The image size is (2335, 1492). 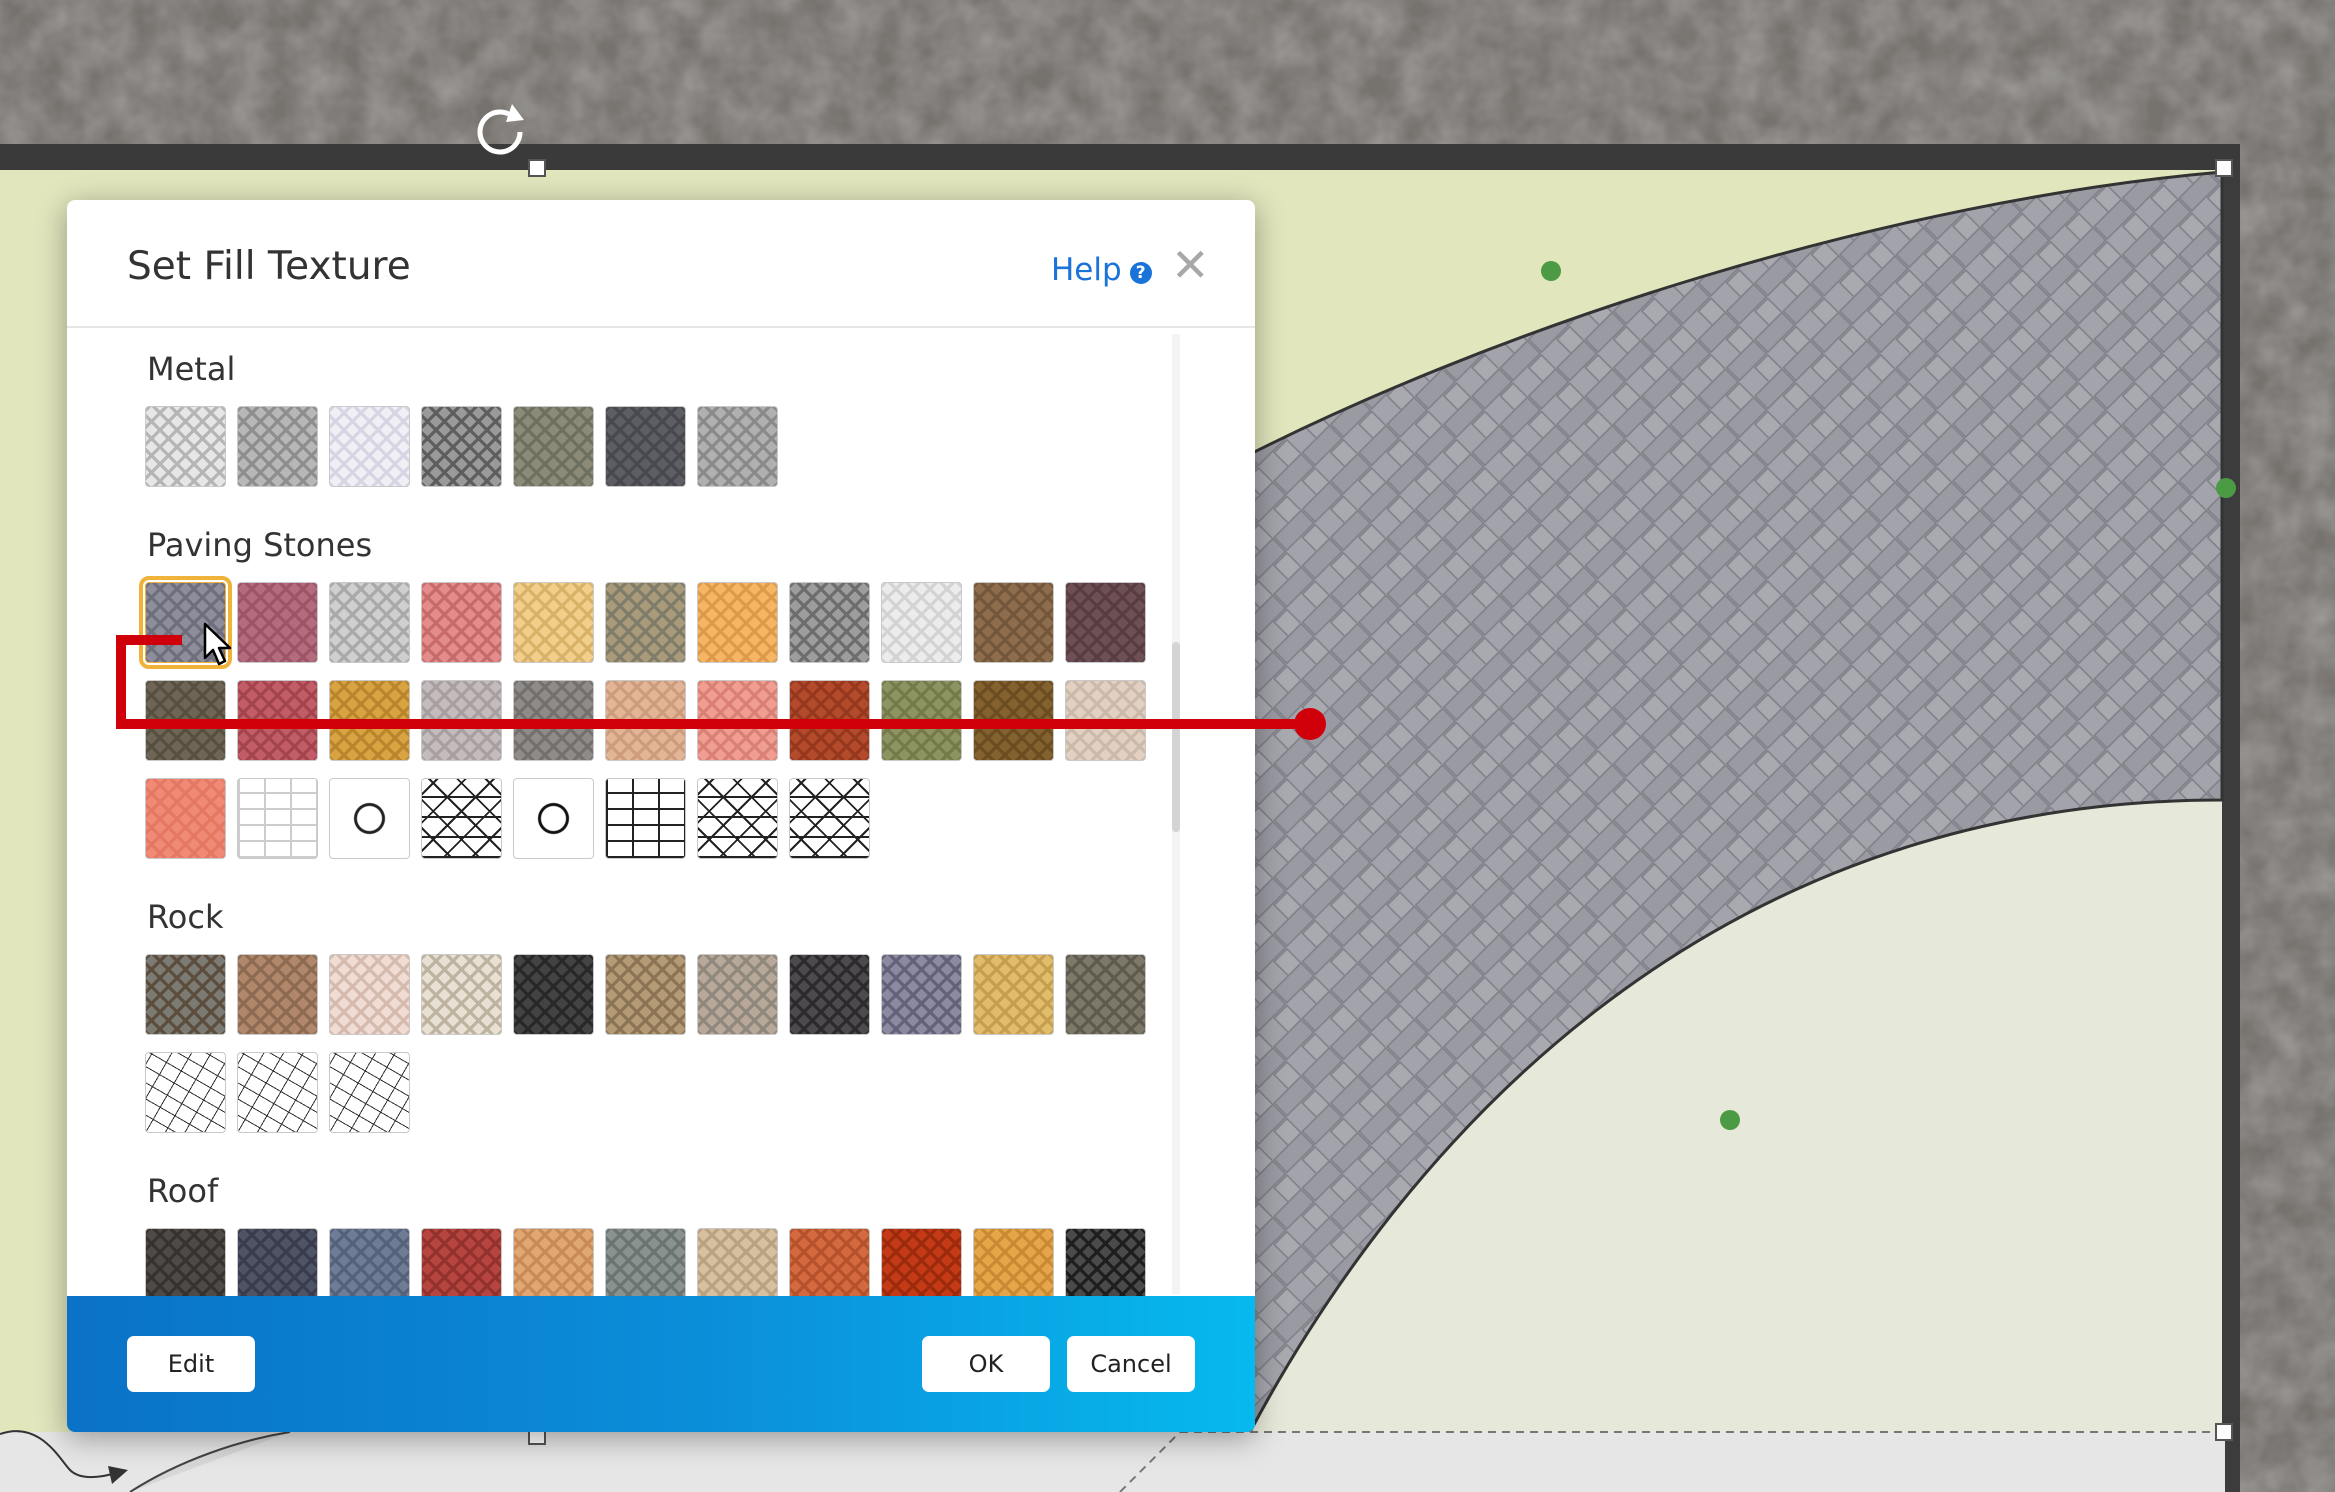 I want to click on resize-handle-top, so click(x=537, y=168).